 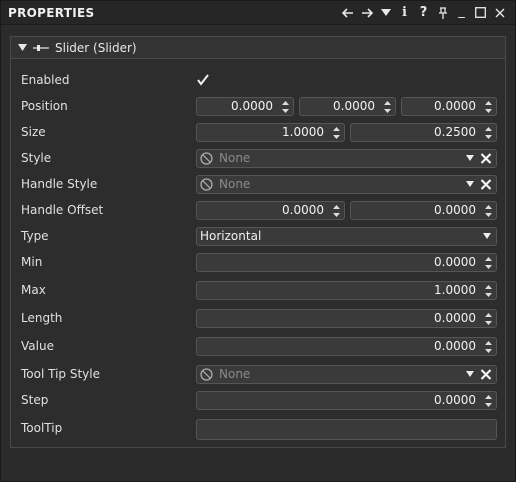 I want to click on handle-style-row: Handle Style None, so click(x=258, y=184).